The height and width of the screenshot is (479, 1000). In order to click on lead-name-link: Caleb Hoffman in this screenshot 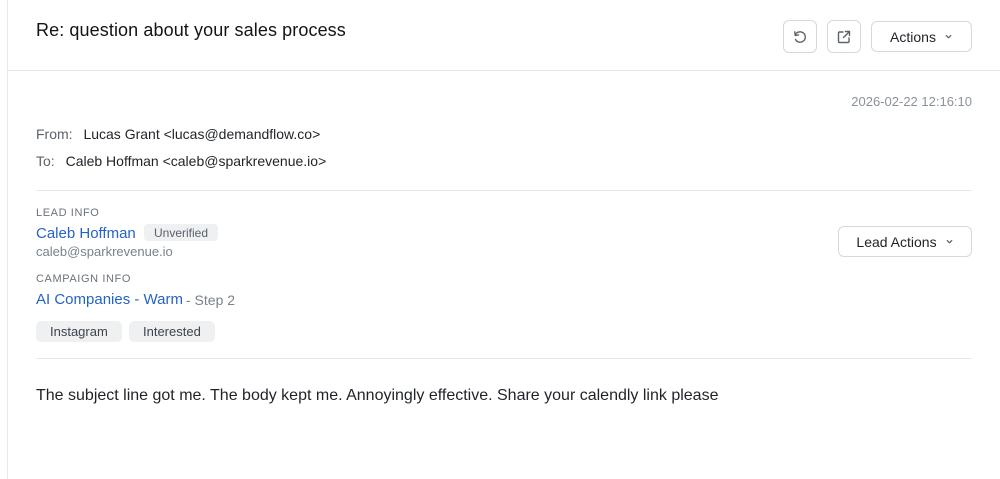, I will do `click(86, 233)`.